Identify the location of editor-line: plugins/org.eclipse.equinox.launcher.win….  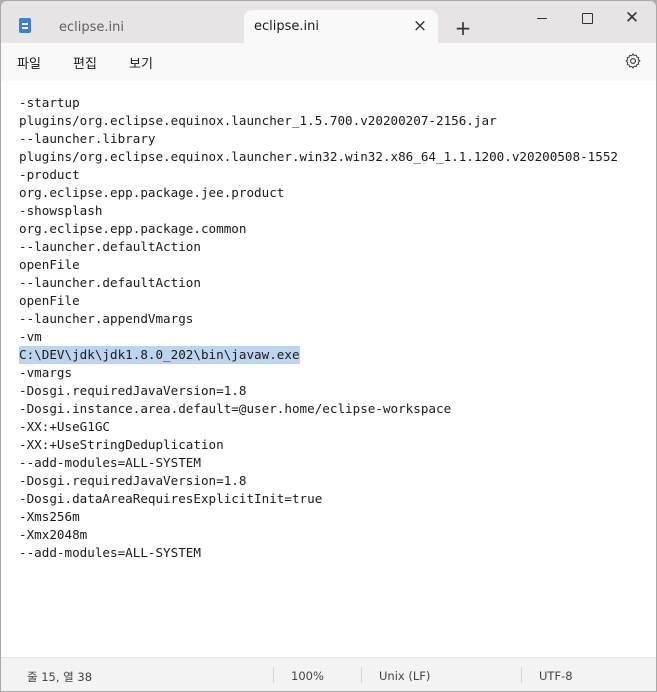
(318, 156).